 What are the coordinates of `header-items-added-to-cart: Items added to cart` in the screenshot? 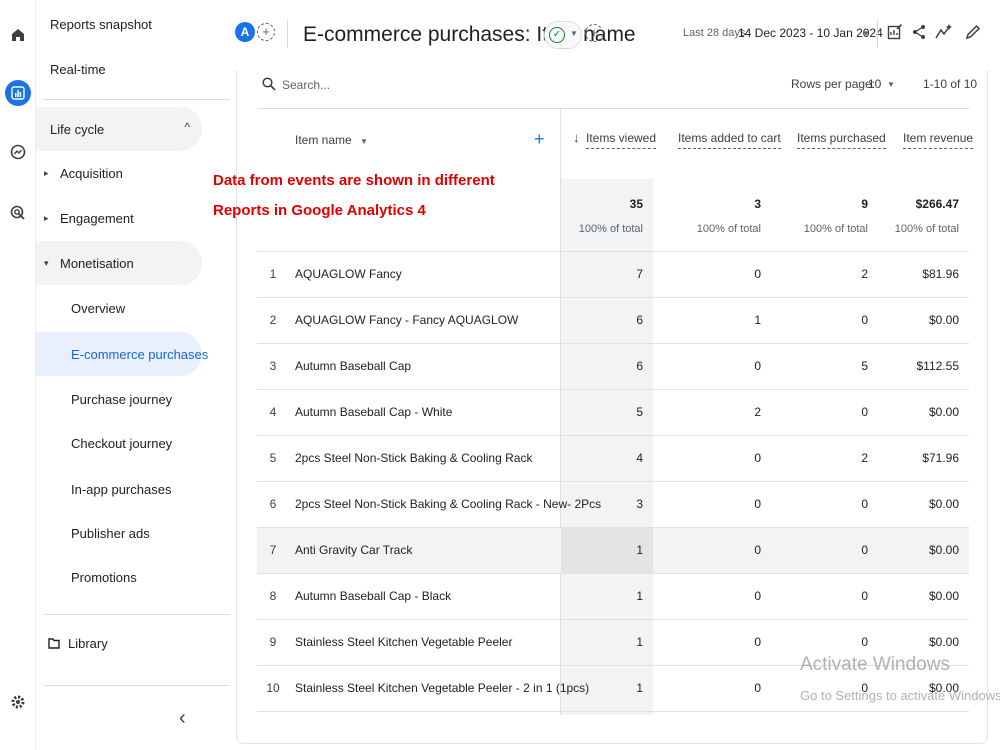 It's located at (729, 140).